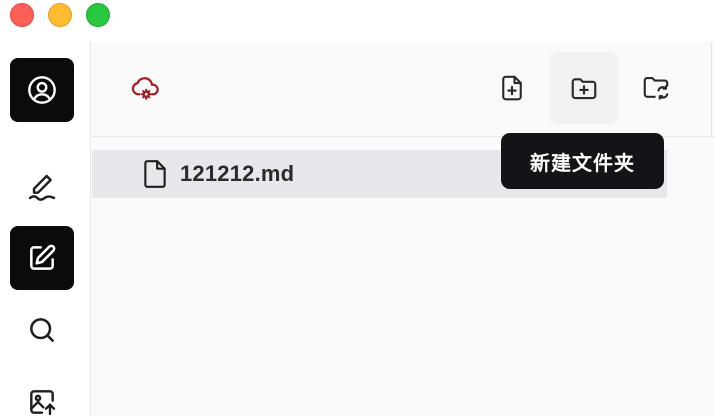 The width and height of the screenshot is (714, 416). I want to click on refresh-folder-icon, so click(656, 88).